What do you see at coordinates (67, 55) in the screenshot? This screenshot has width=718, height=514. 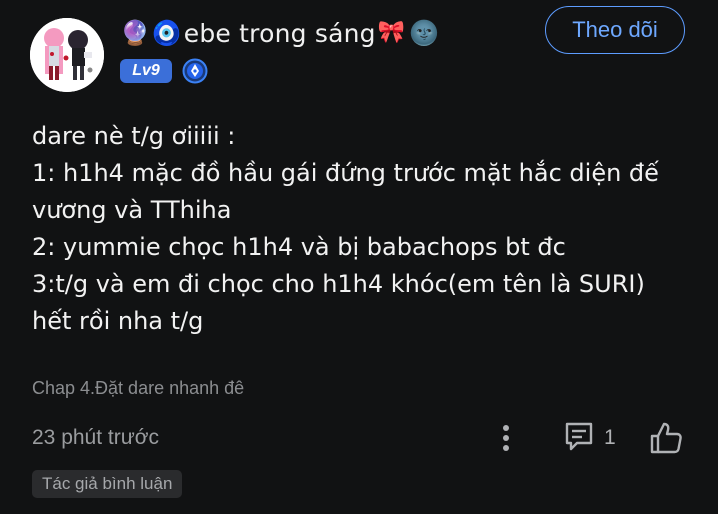 I see `avatar` at bounding box center [67, 55].